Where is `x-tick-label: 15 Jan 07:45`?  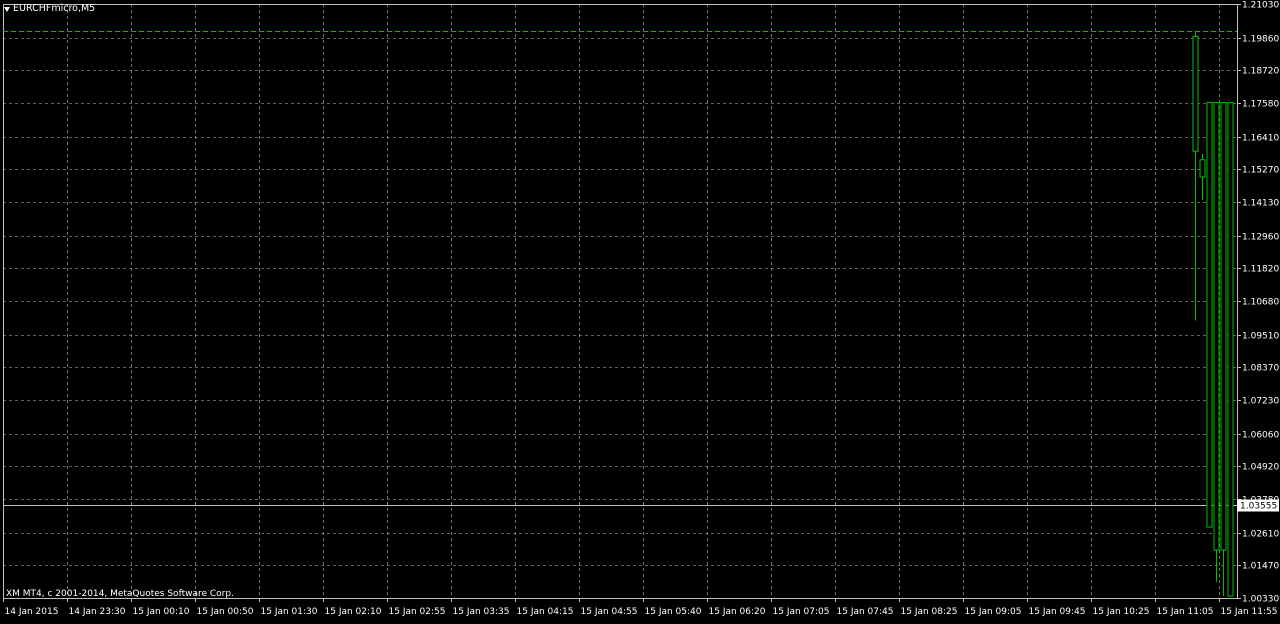 x-tick-label: 15 Jan 07:45 is located at coordinates (865, 612).